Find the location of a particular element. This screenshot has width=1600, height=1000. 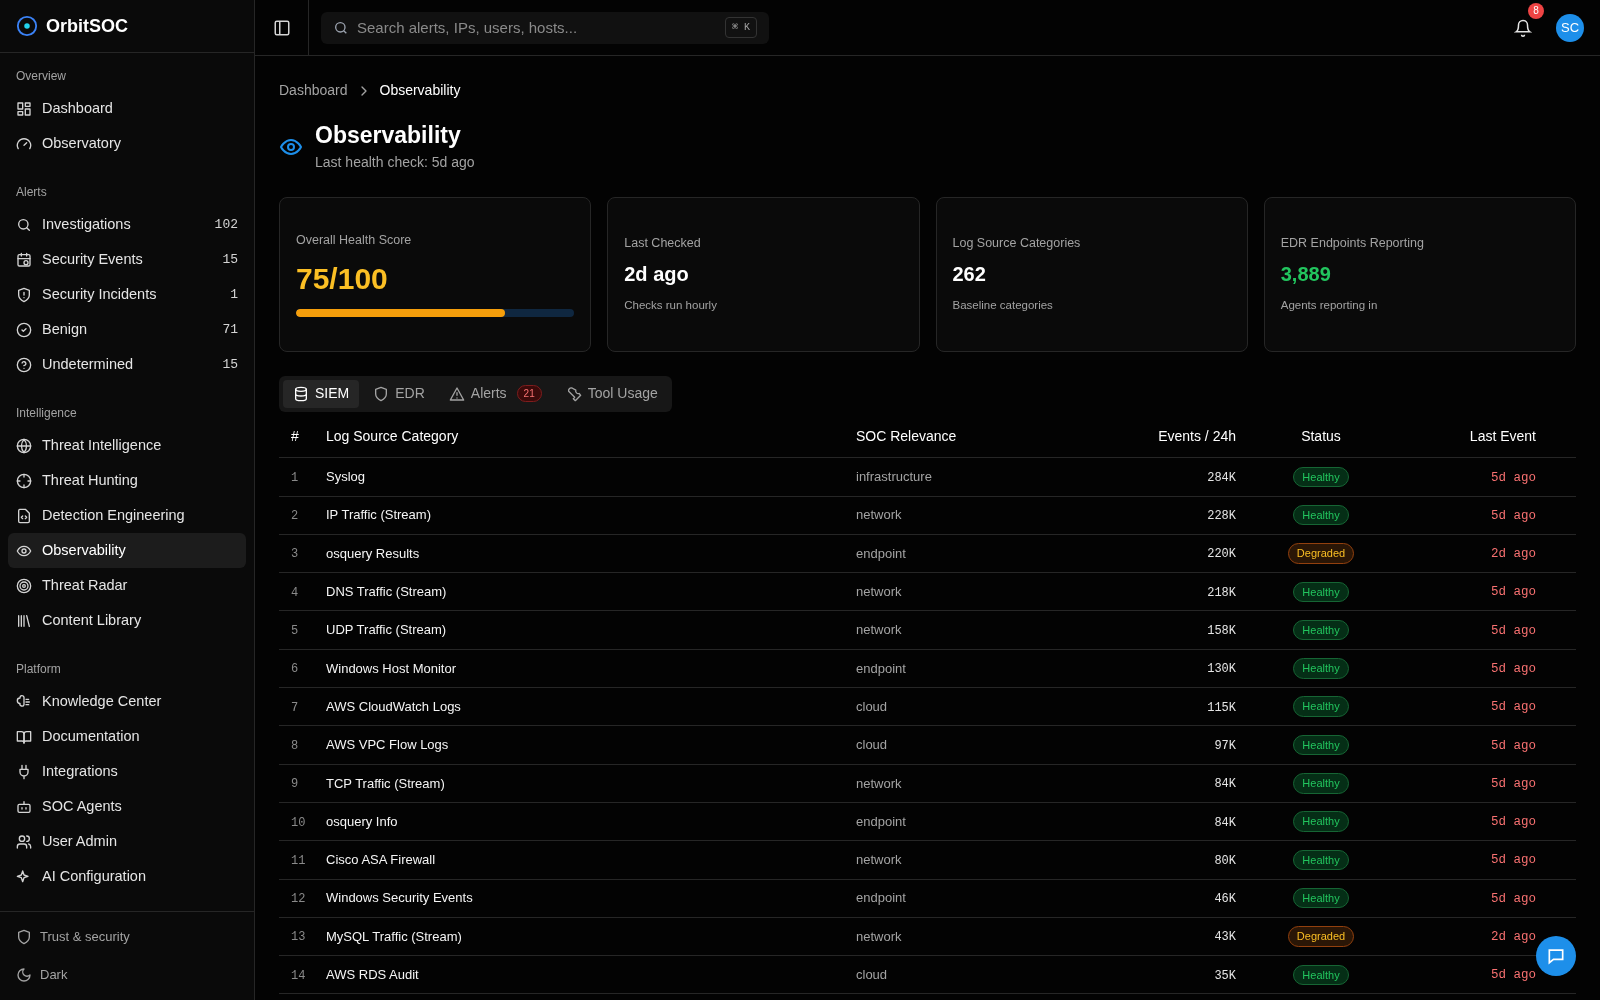

moon-icon is located at coordinates (24, 975).